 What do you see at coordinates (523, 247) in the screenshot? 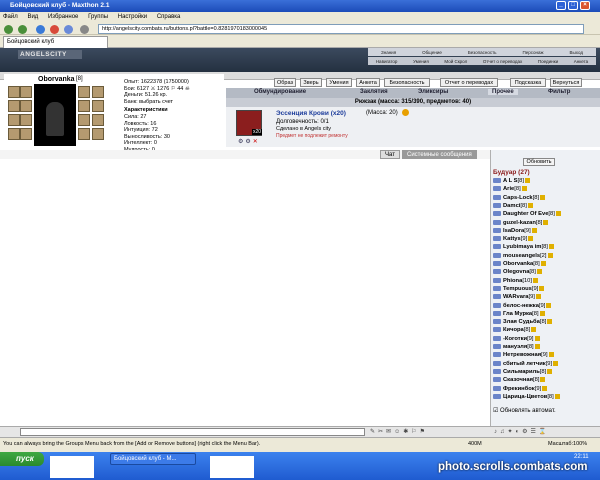
I see `user-list-item: Lyubimaya im[8]` at bounding box center [523, 247].